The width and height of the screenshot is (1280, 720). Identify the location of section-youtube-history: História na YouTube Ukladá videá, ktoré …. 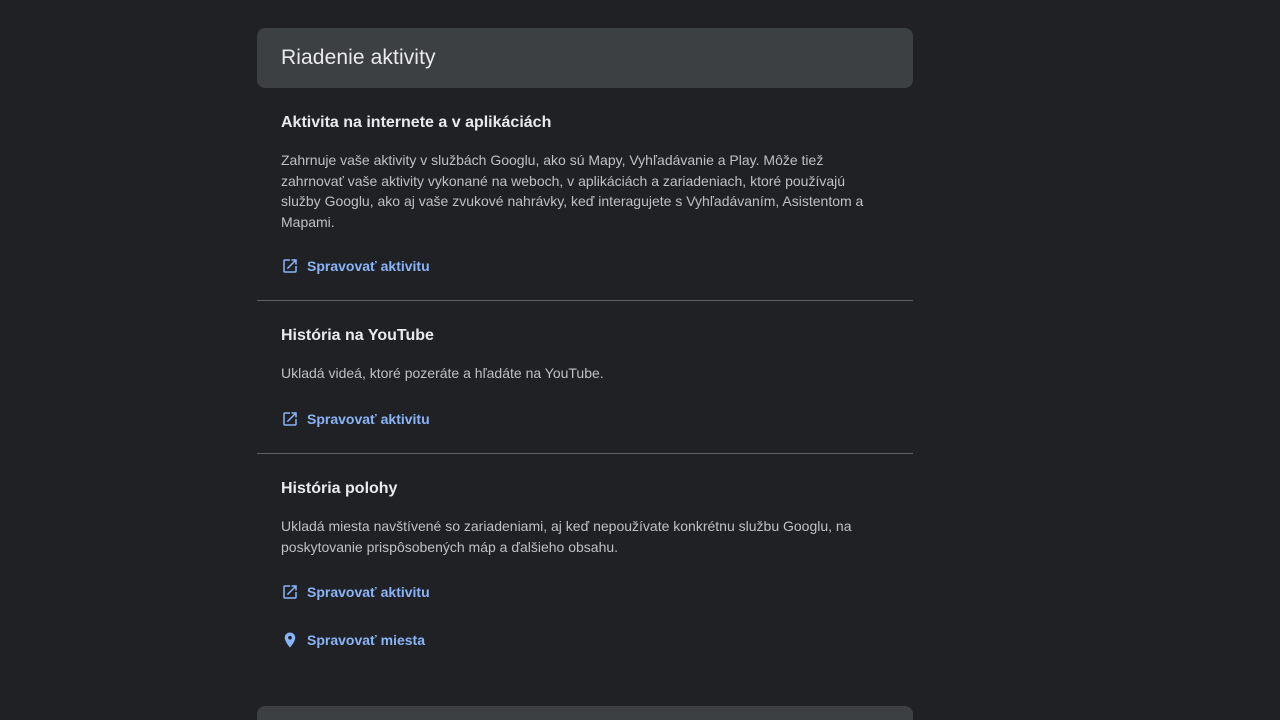
(585, 386).